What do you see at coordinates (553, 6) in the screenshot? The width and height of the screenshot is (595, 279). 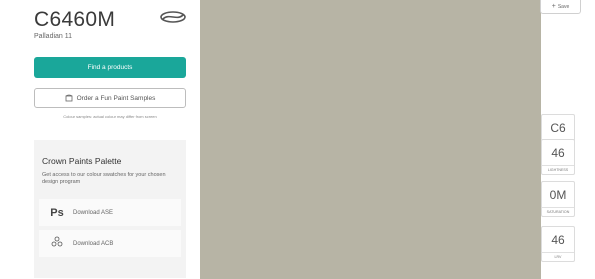 I see `plus-icon: +` at bounding box center [553, 6].